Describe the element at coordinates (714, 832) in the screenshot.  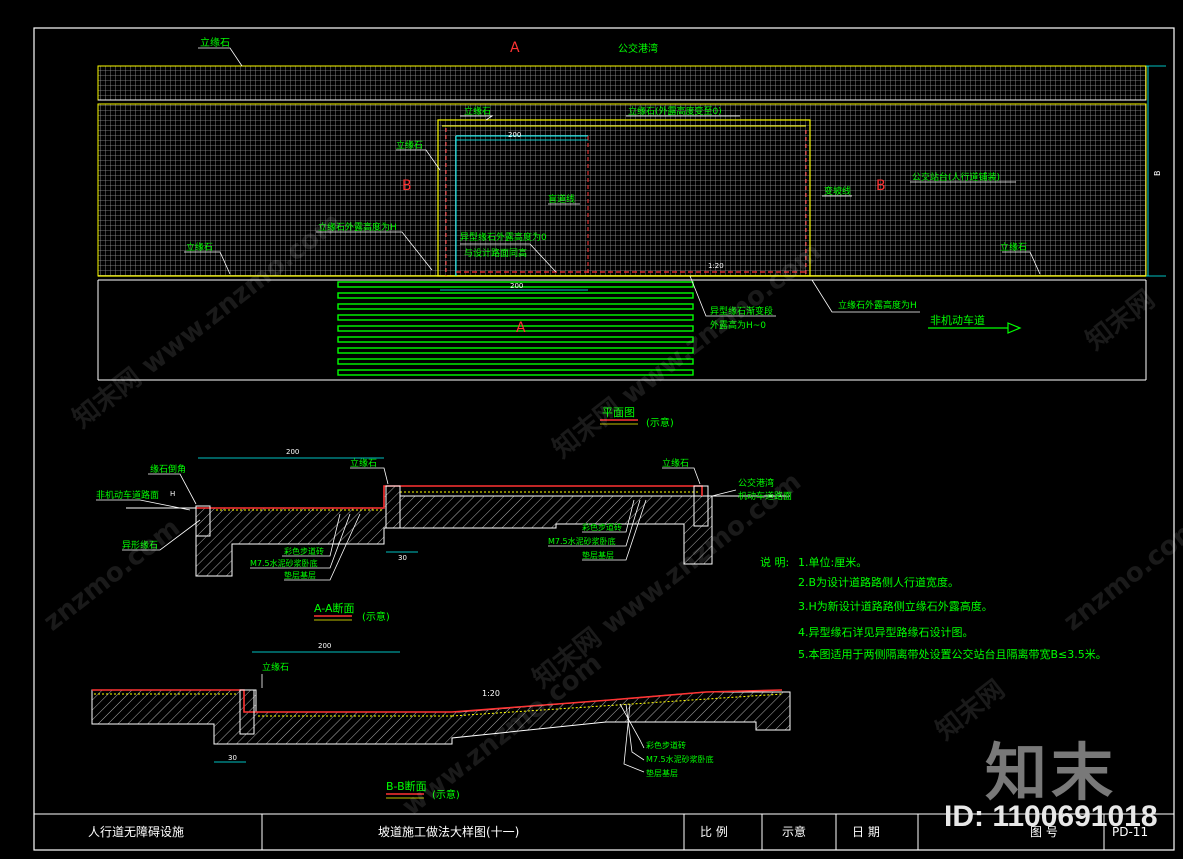
I see `tb-scale-label: 比 例` at that location.